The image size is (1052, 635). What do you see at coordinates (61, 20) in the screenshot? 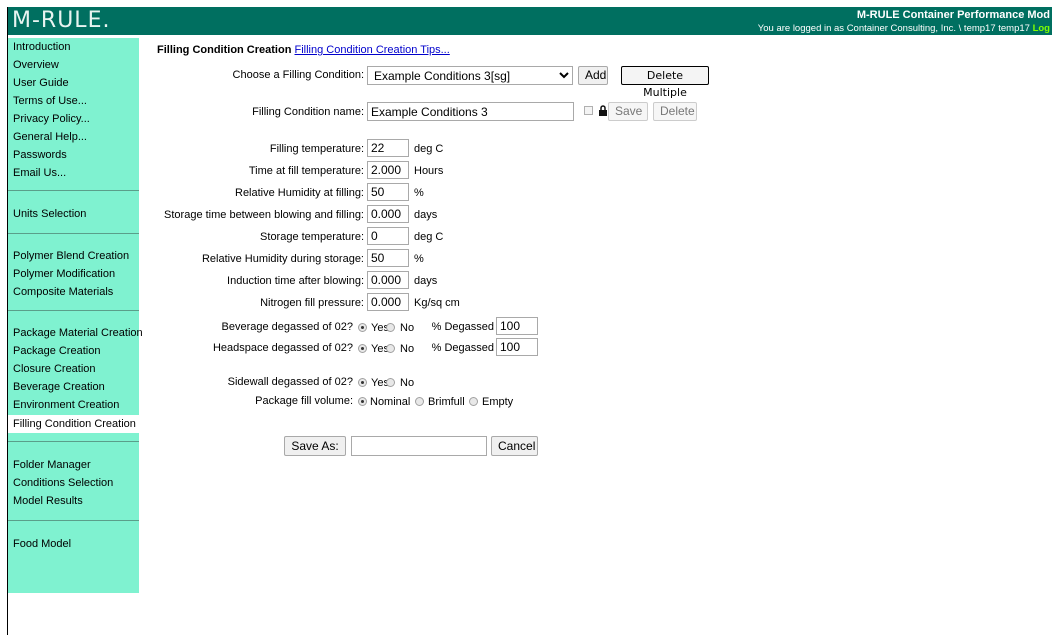
I see `app-logo: M-RULE.` at bounding box center [61, 20].